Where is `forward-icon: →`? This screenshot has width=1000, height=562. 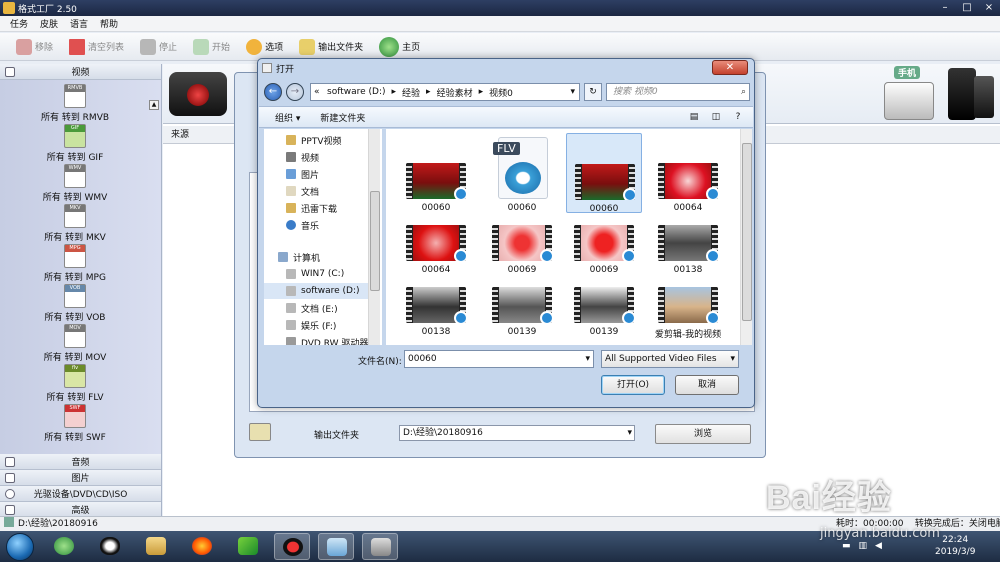
forward-icon: → is located at coordinates (295, 92).